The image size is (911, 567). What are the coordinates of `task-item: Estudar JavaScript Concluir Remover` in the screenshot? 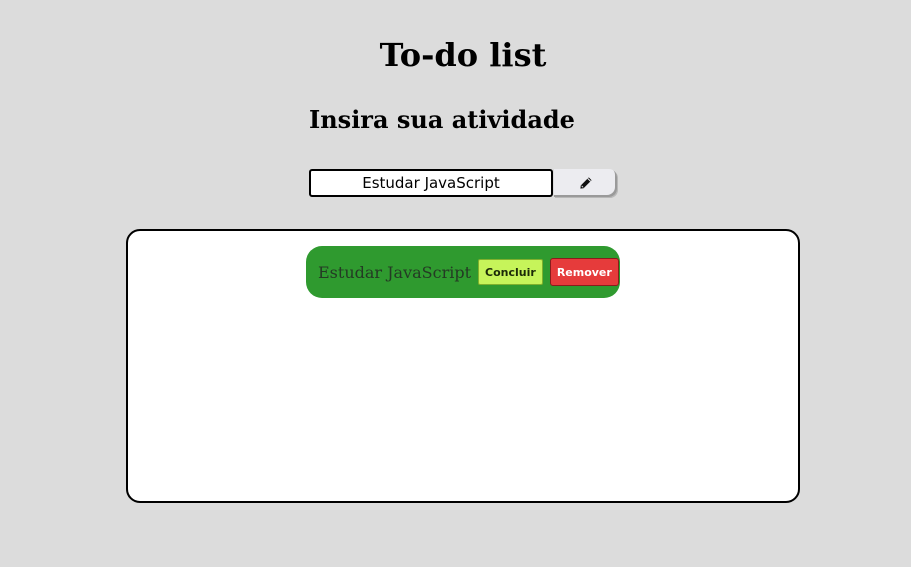 It's located at (463, 272).